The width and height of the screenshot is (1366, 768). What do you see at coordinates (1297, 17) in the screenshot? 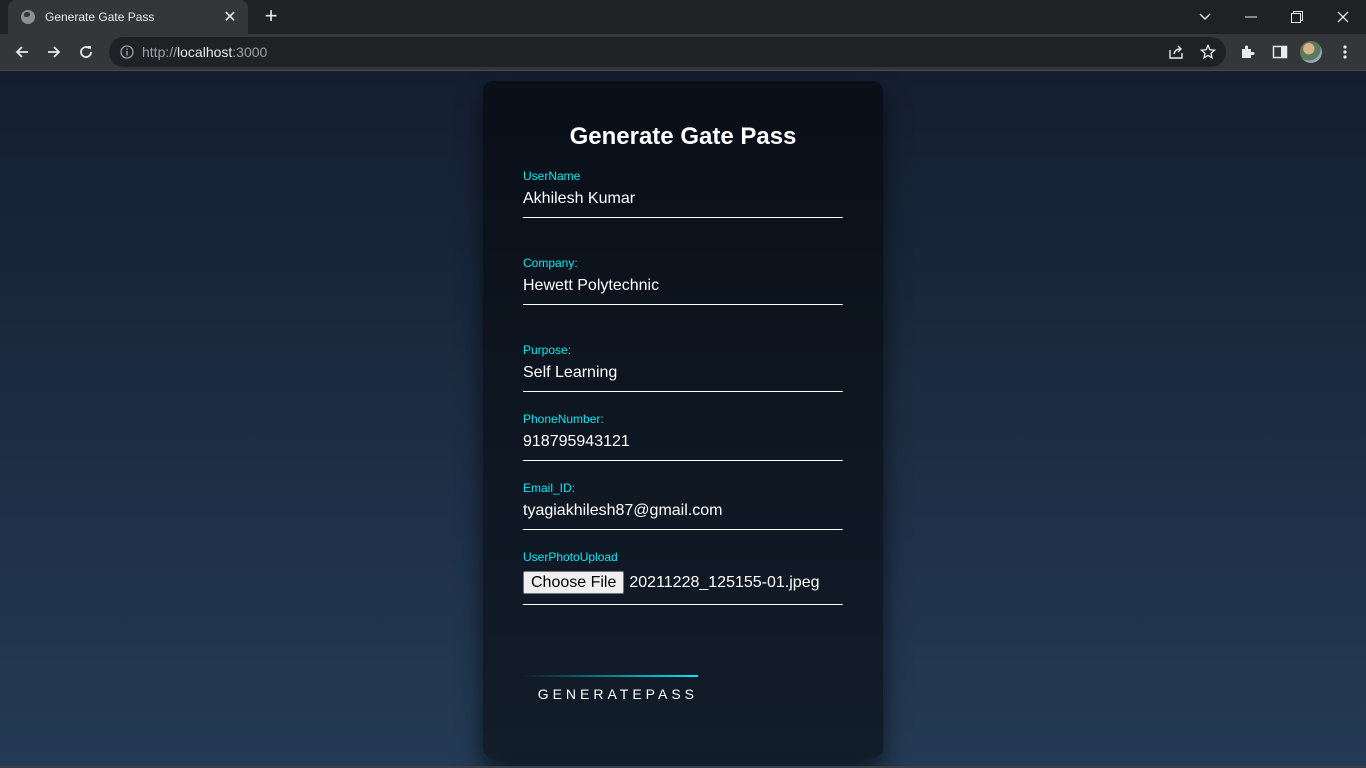
I see `restore-icon` at bounding box center [1297, 17].